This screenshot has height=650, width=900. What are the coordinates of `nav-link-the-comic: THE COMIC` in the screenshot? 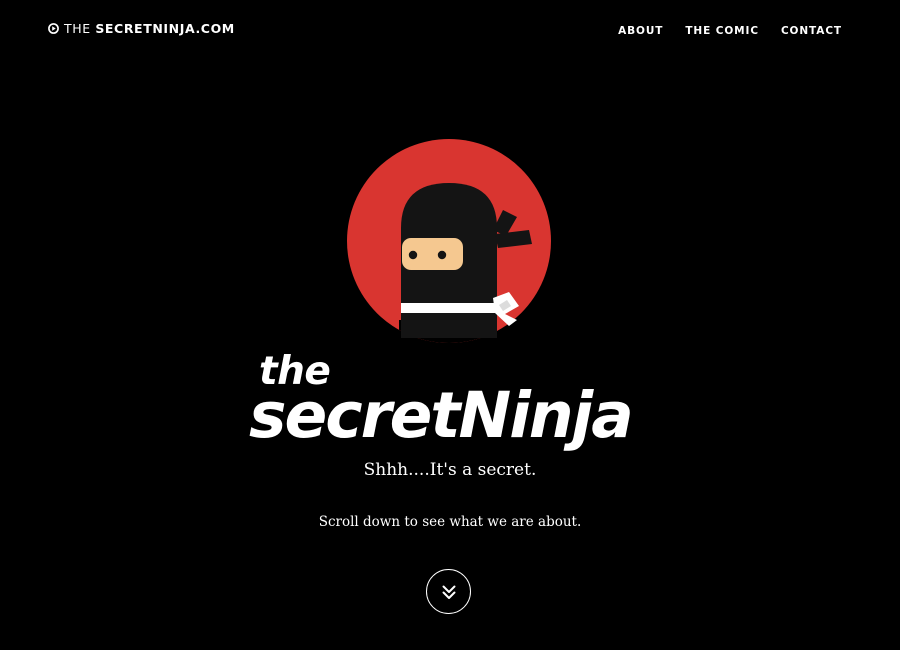 It's located at (722, 31).